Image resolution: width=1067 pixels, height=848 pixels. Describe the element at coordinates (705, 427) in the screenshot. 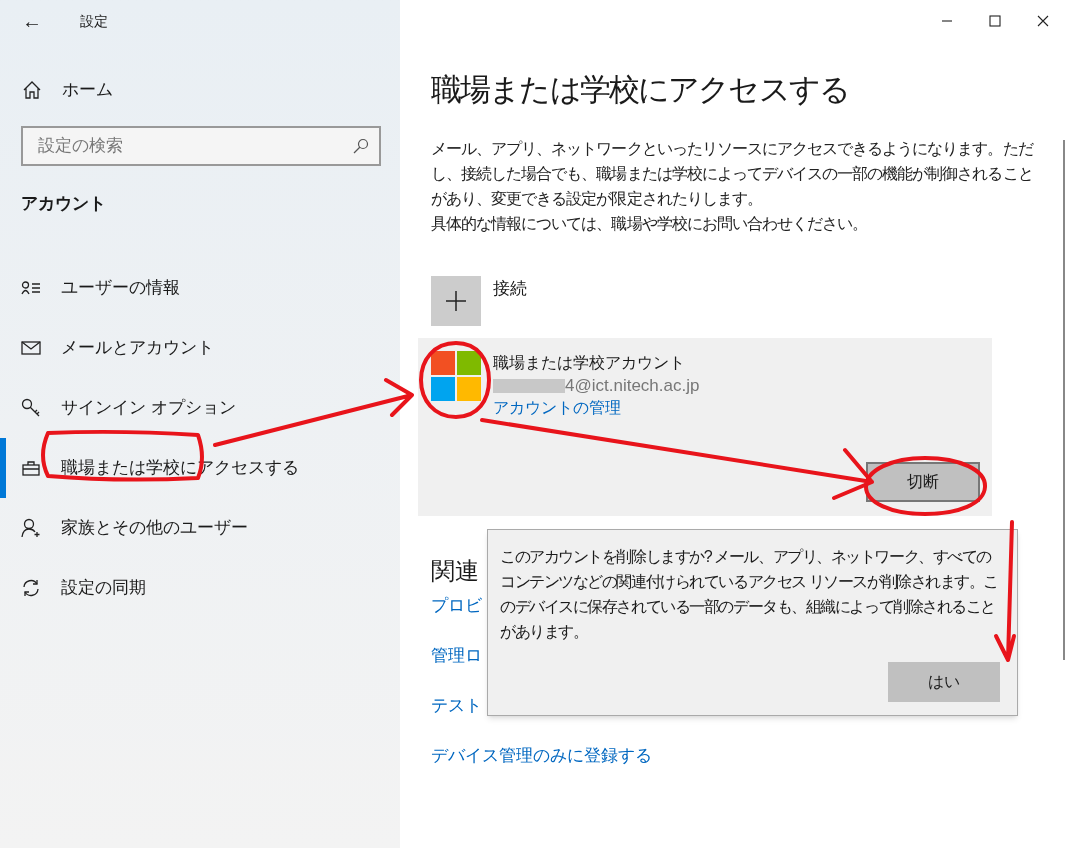

I see `account-card: 職場または学校アカウント 4@ict.nitech.ac.jp アカウントの管理 切断` at that location.